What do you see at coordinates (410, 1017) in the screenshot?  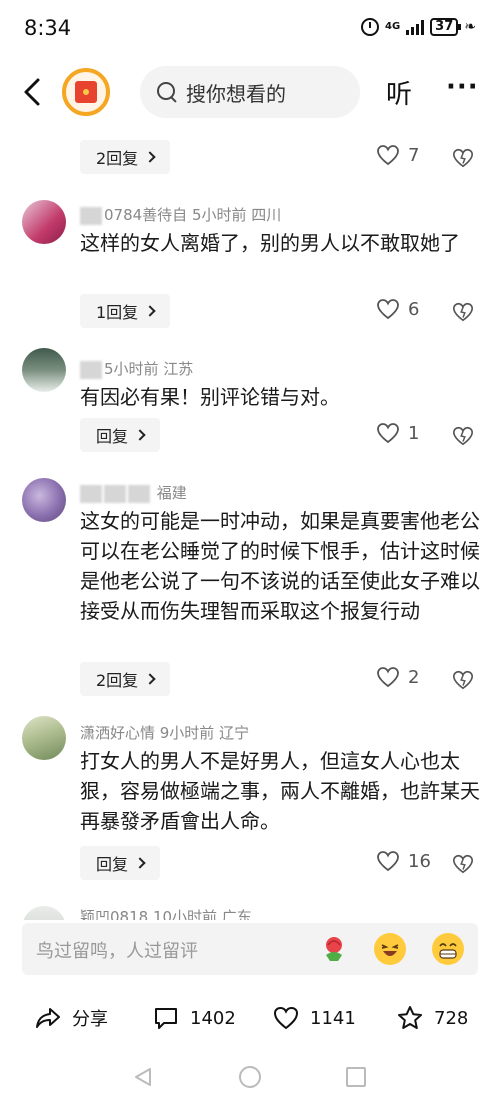 I see `star-icon` at bounding box center [410, 1017].